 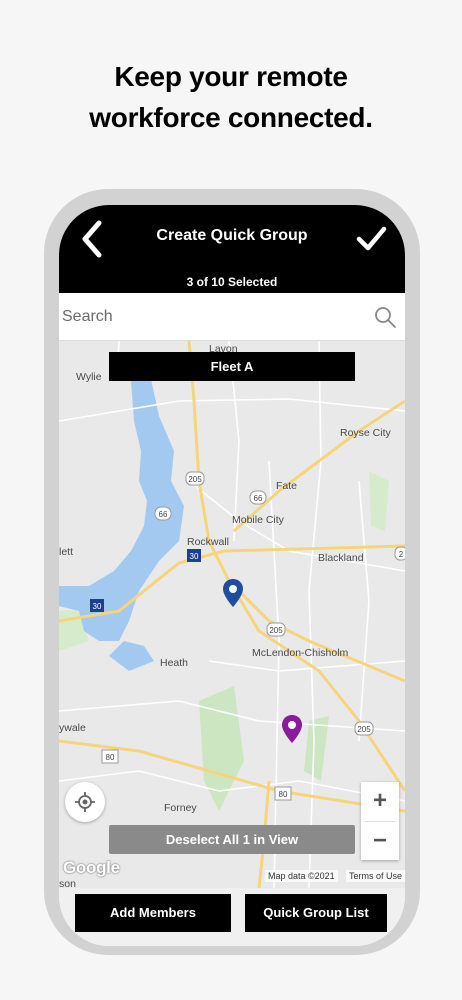 I want to click on zoom-out-button: −, so click(x=380, y=841).